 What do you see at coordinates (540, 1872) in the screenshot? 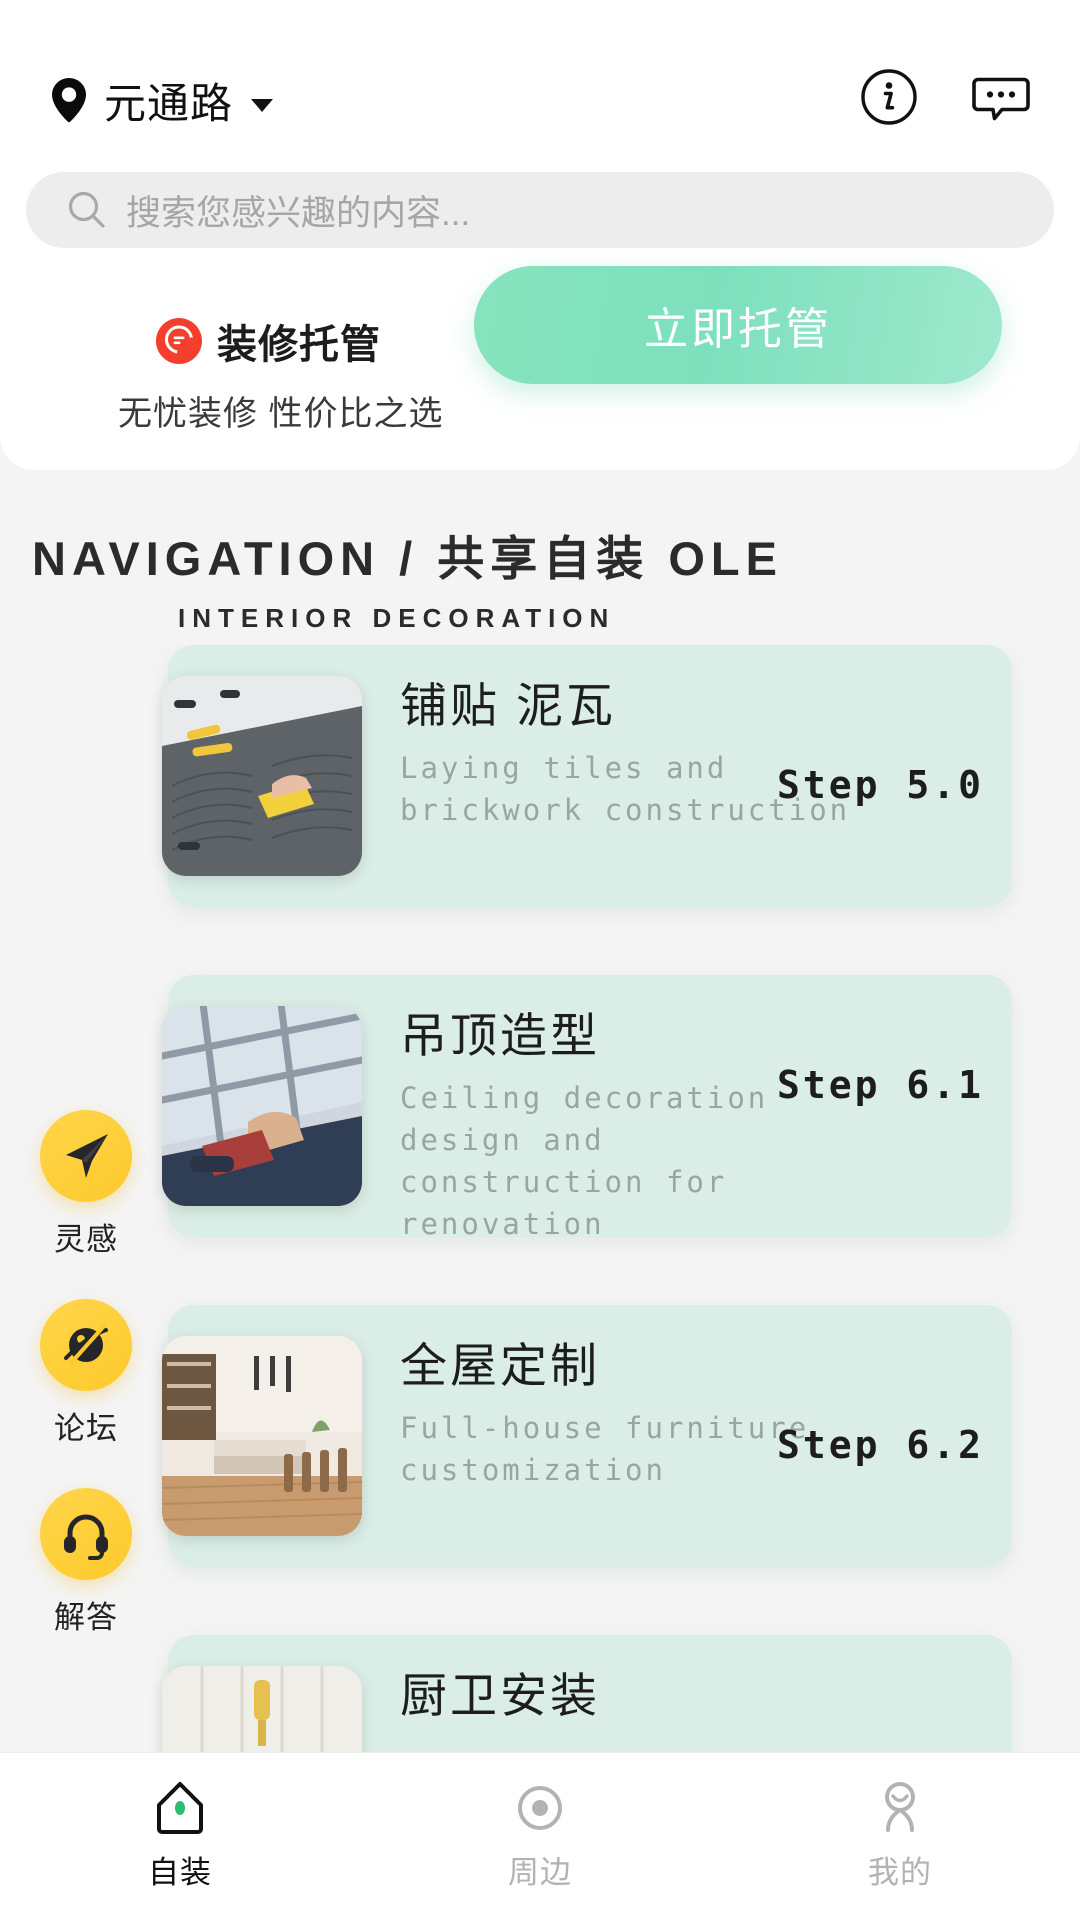
I see `tab-label: 周边` at bounding box center [540, 1872].